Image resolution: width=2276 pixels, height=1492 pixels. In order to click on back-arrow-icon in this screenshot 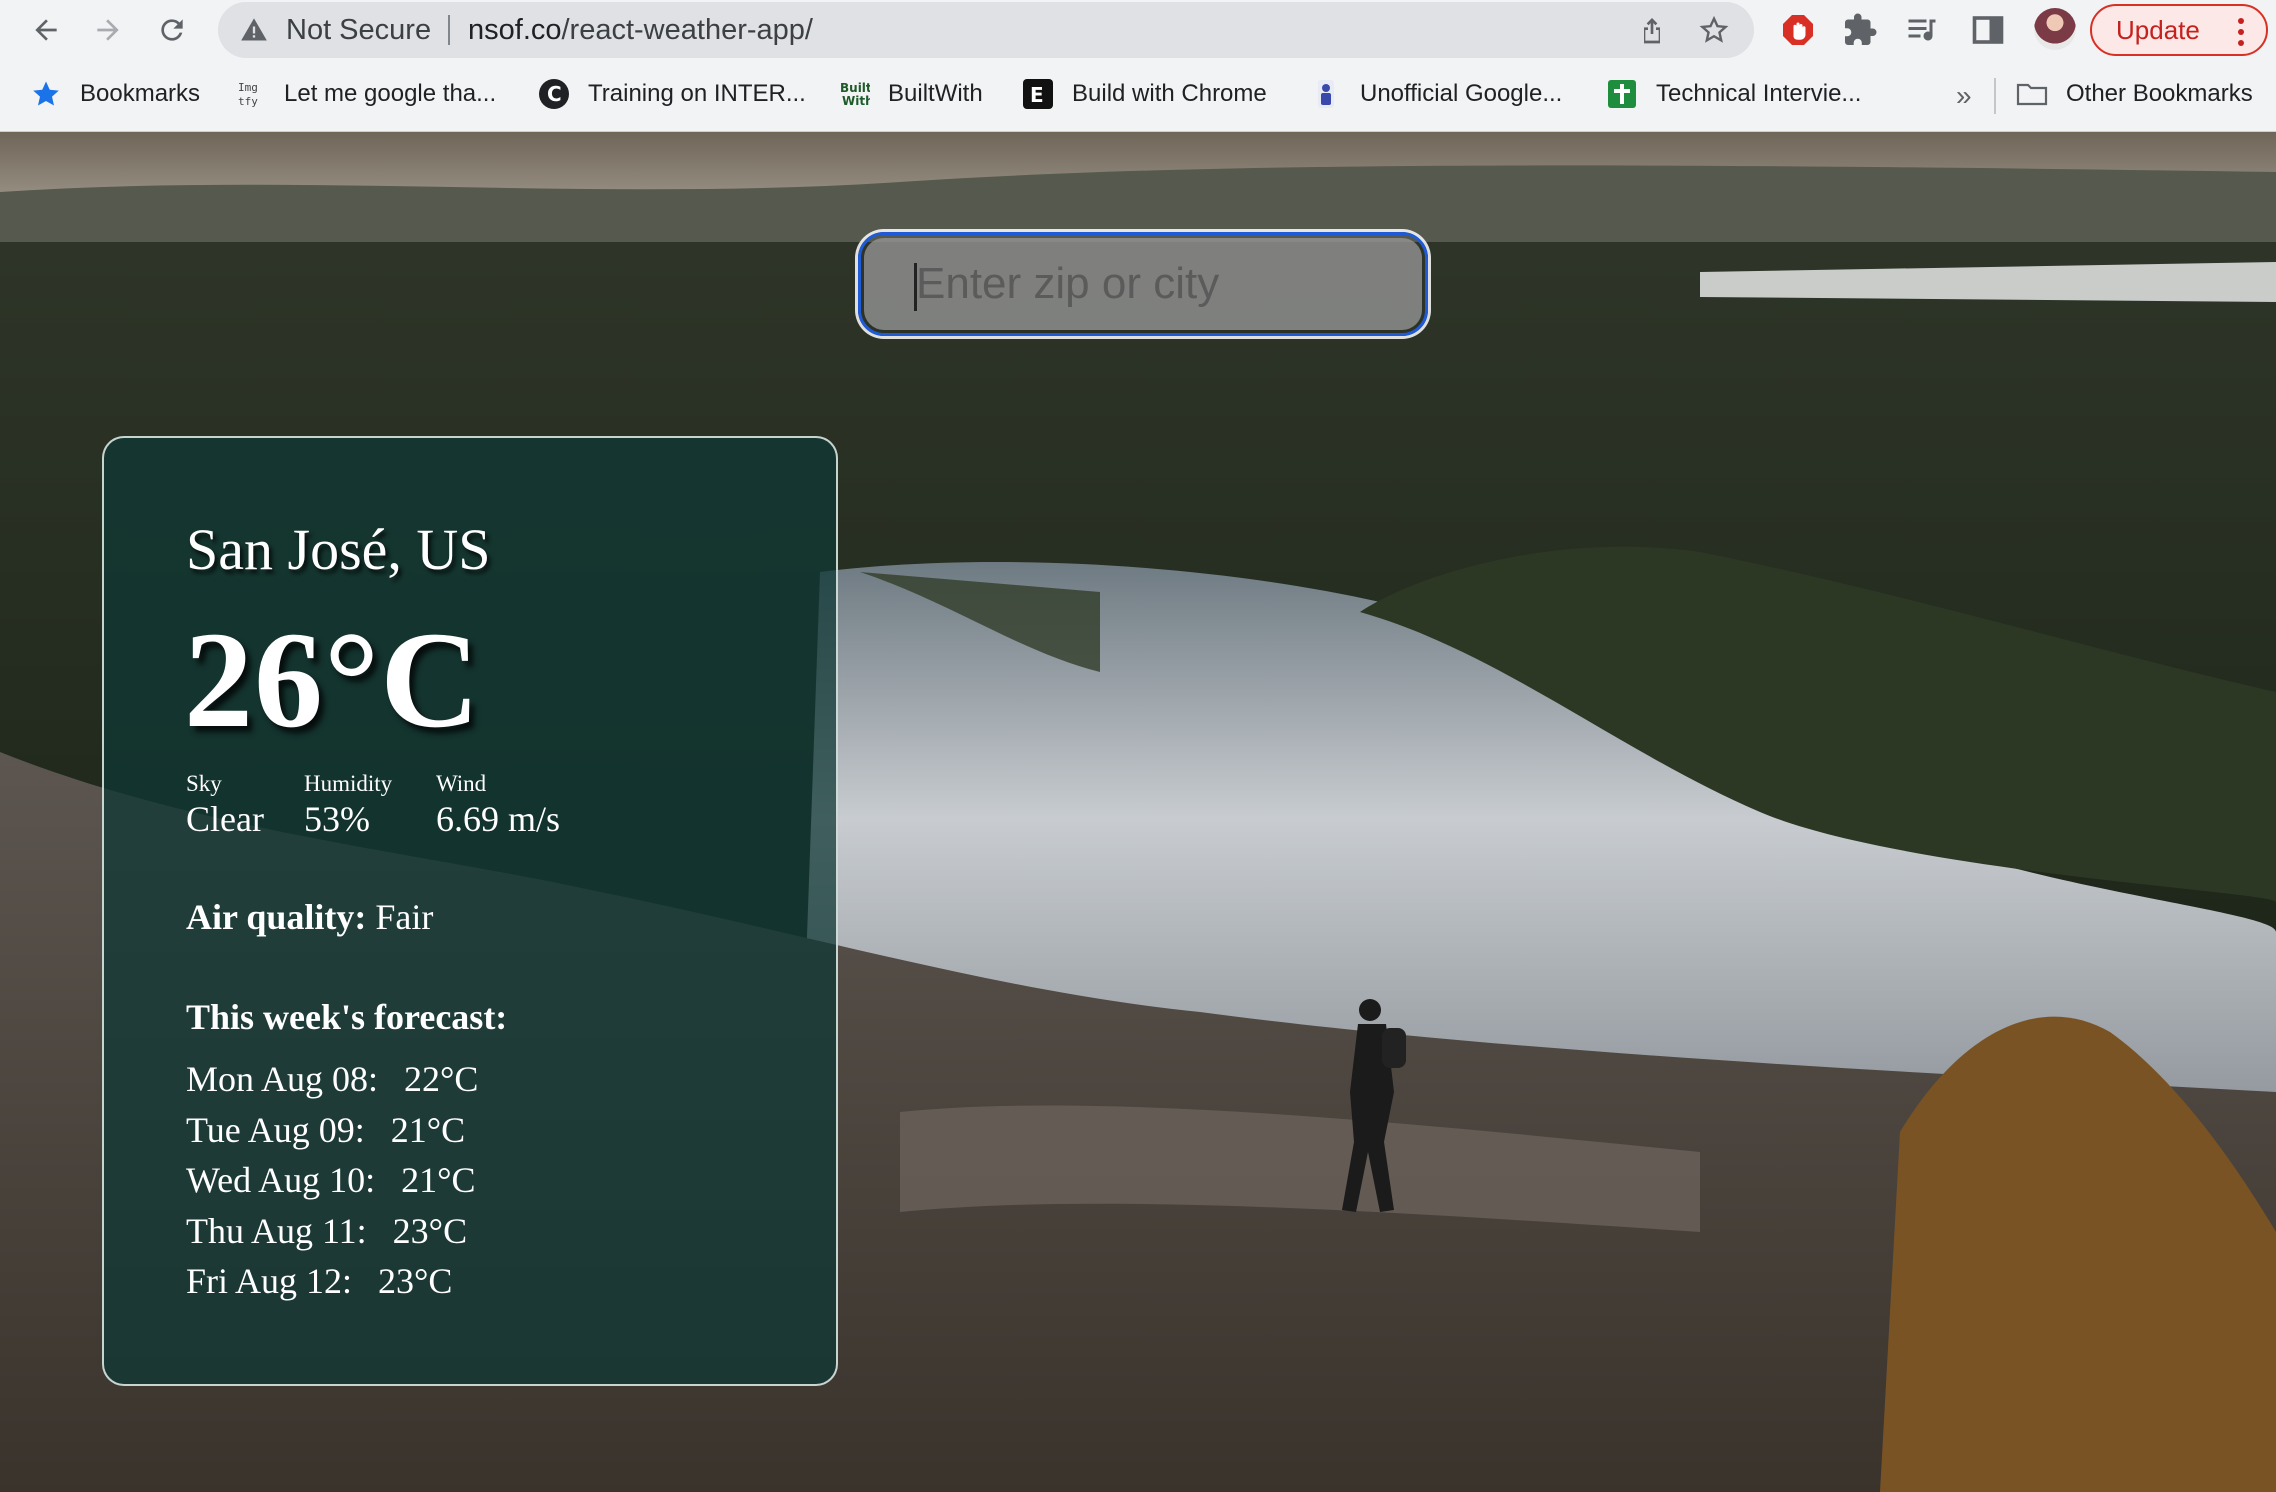, I will do `click(46, 30)`.